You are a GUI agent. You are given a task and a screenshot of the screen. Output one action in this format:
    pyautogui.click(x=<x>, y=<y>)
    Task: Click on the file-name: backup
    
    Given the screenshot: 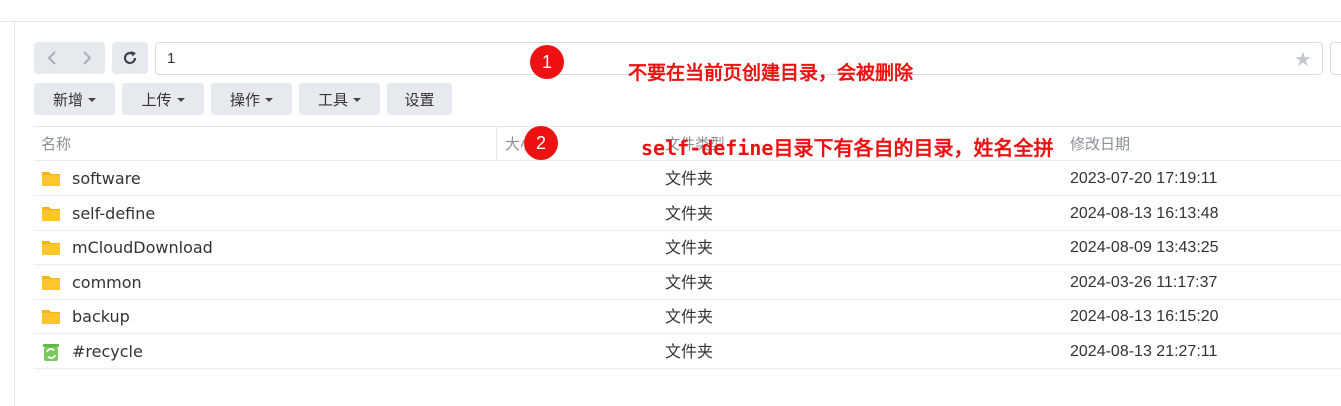 What is the action you would take?
    pyautogui.click(x=101, y=316)
    